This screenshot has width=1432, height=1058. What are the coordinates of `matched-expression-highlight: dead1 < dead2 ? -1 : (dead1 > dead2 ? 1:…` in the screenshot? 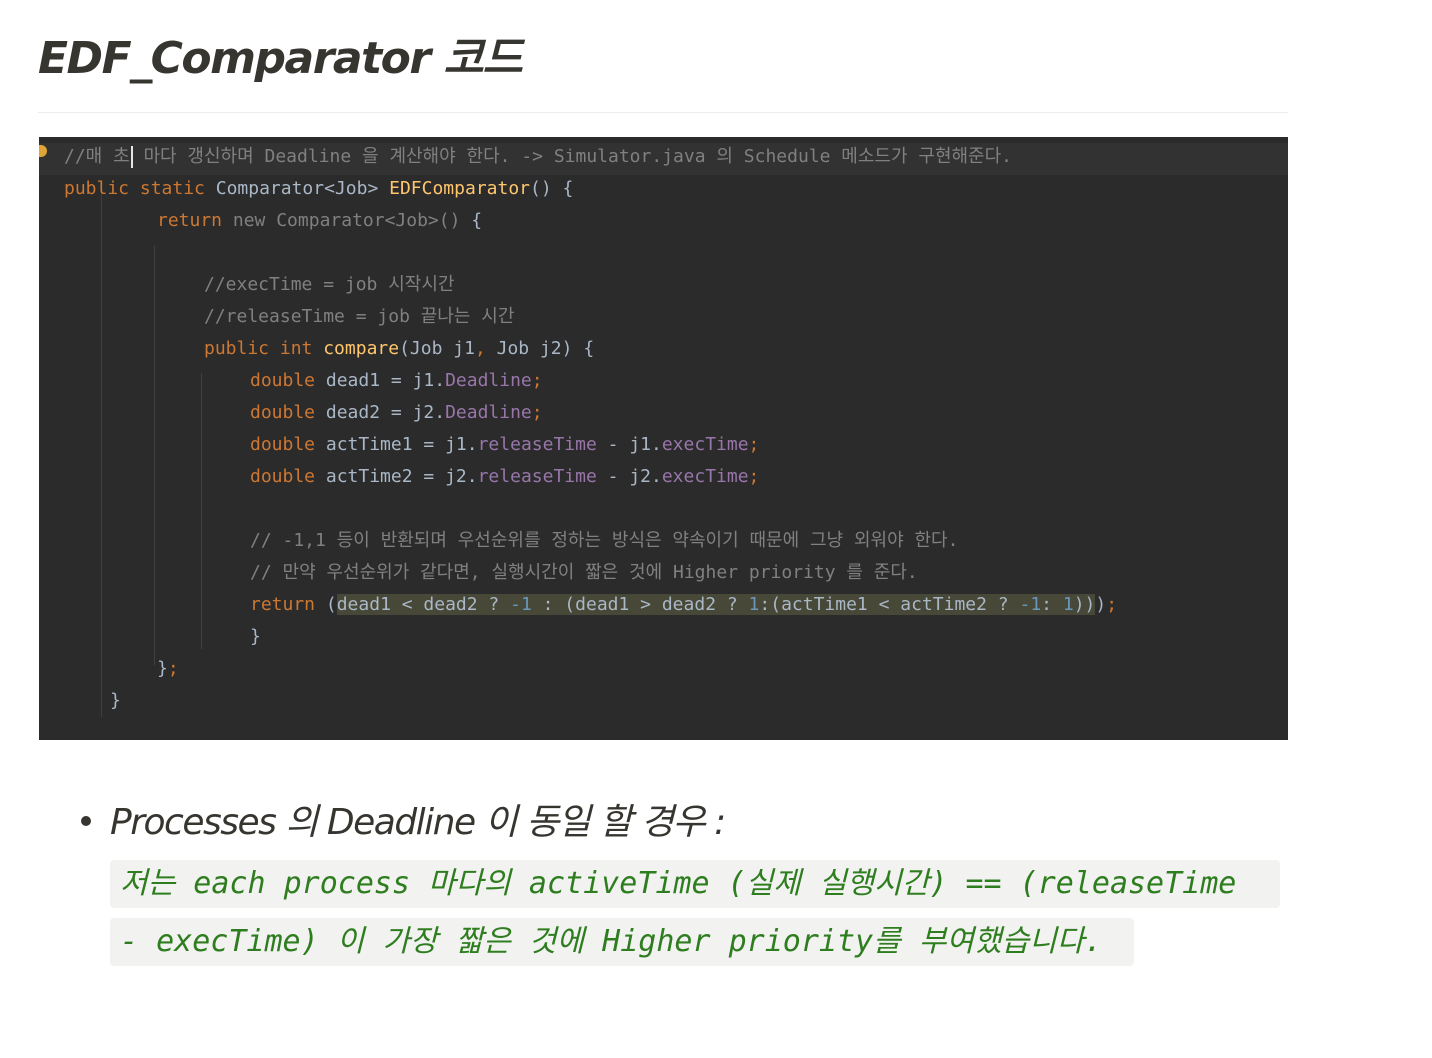 It's located at (716, 604).